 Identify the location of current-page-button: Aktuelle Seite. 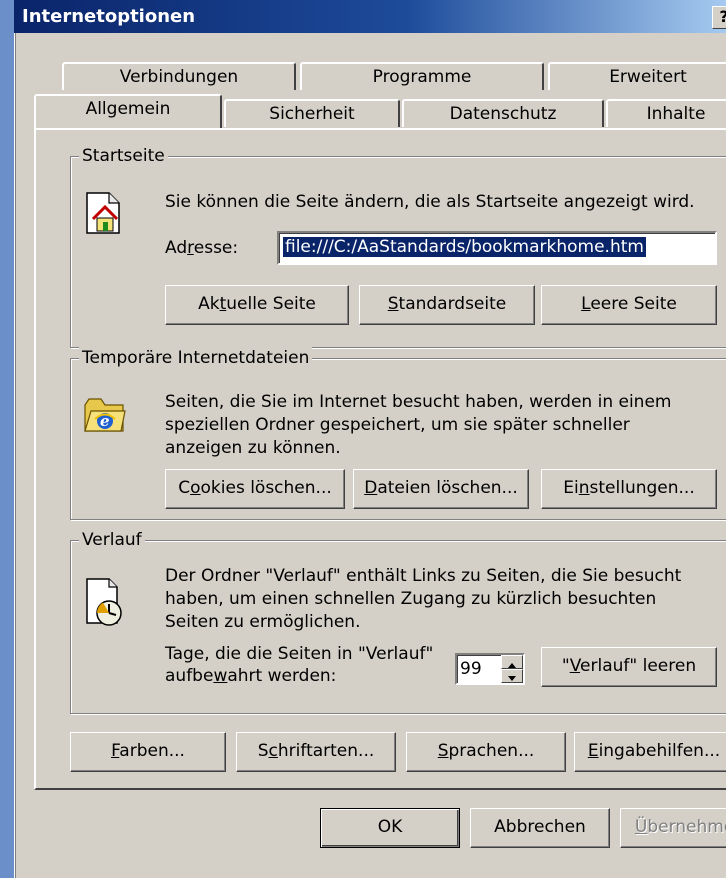
(257, 305).